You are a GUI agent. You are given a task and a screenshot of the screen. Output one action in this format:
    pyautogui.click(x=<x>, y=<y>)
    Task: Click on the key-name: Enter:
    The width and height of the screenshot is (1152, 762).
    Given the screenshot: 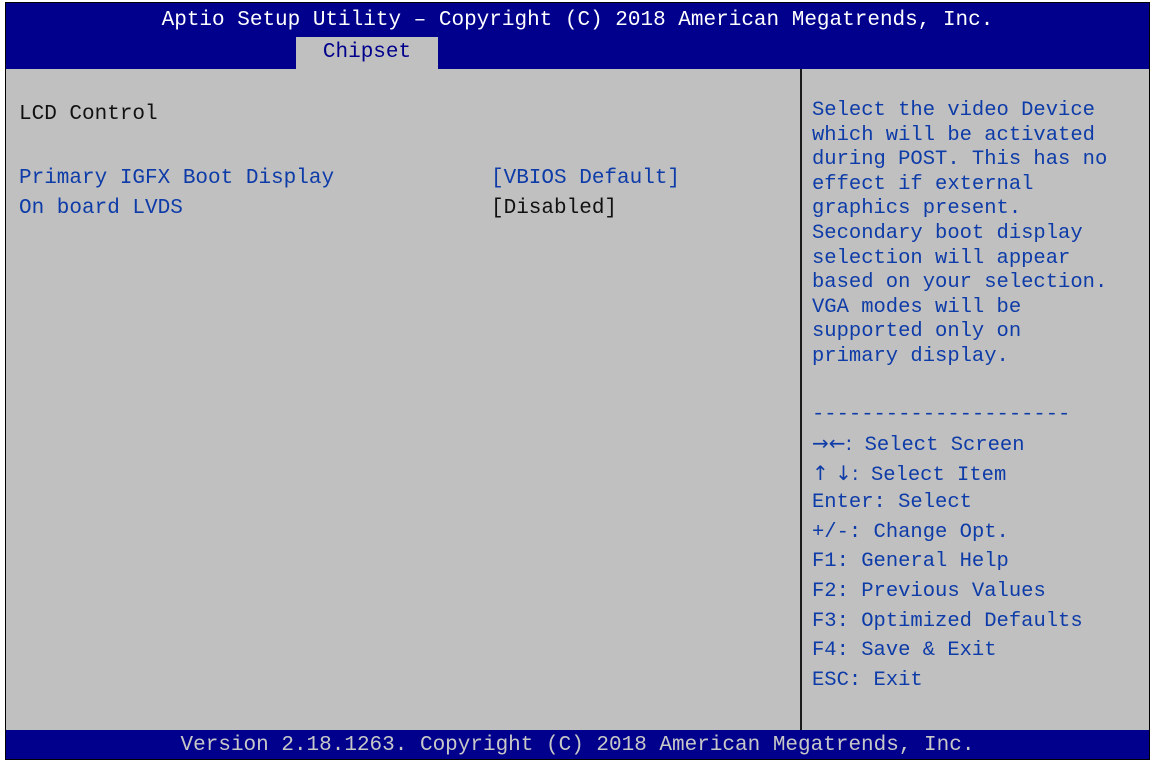 What is the action you would take?
    pyautogui.click(x=849, y=503)
    